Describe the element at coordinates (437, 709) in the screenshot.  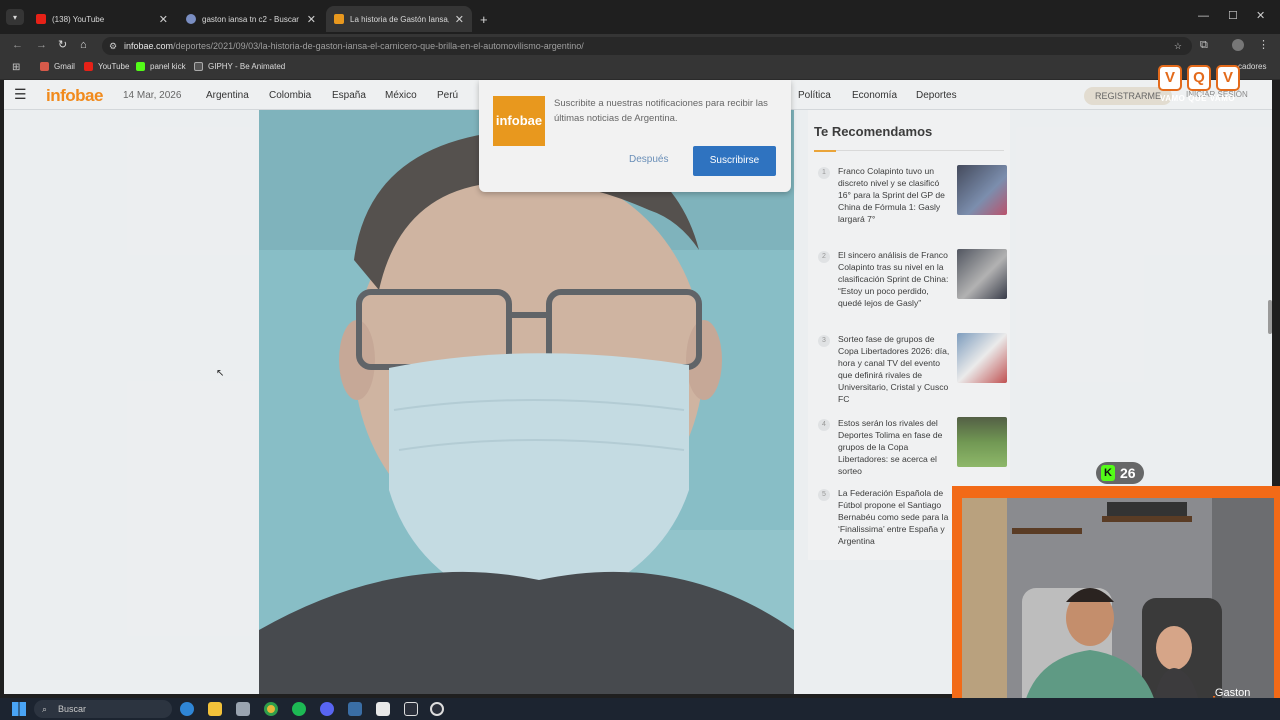
I see `streaming-app-icon` at that location.